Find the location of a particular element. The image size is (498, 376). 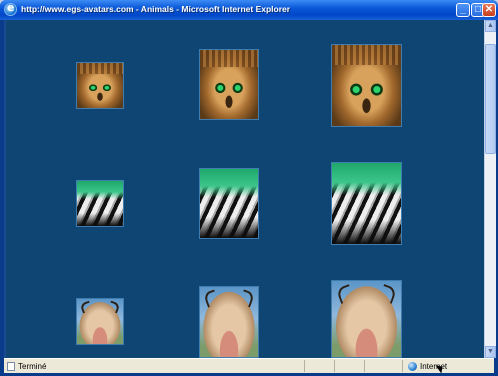

globe-icon is located at coordinates (412, 367).